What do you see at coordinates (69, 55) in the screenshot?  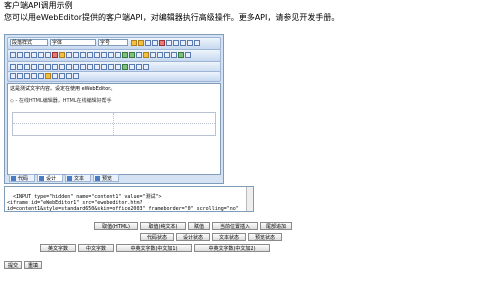 I see `align-left-icon` at bounding box center [69, 55].